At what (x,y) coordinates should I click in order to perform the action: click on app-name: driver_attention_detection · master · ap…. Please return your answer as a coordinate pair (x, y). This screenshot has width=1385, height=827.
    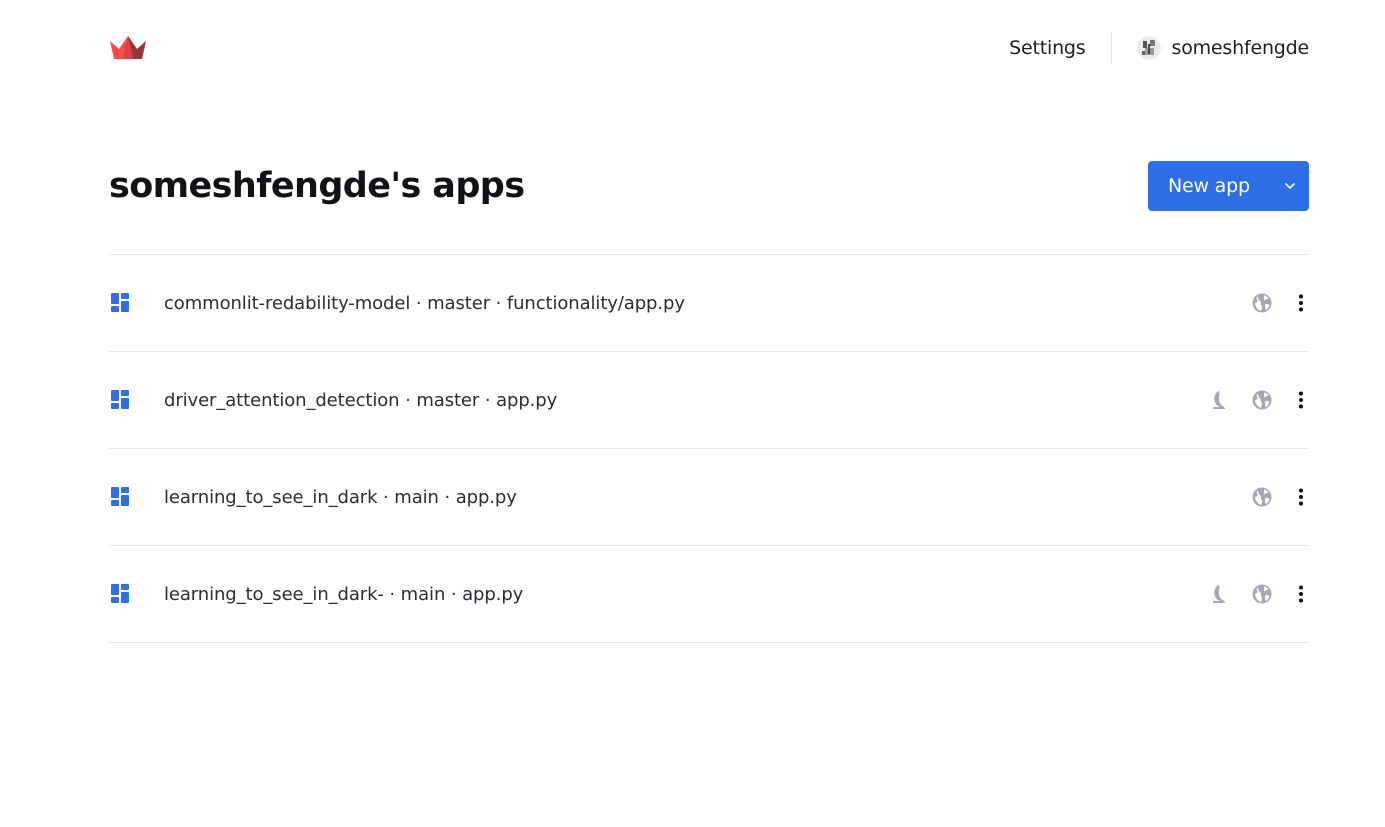
    Looking at the image, I should click on (360, 400).